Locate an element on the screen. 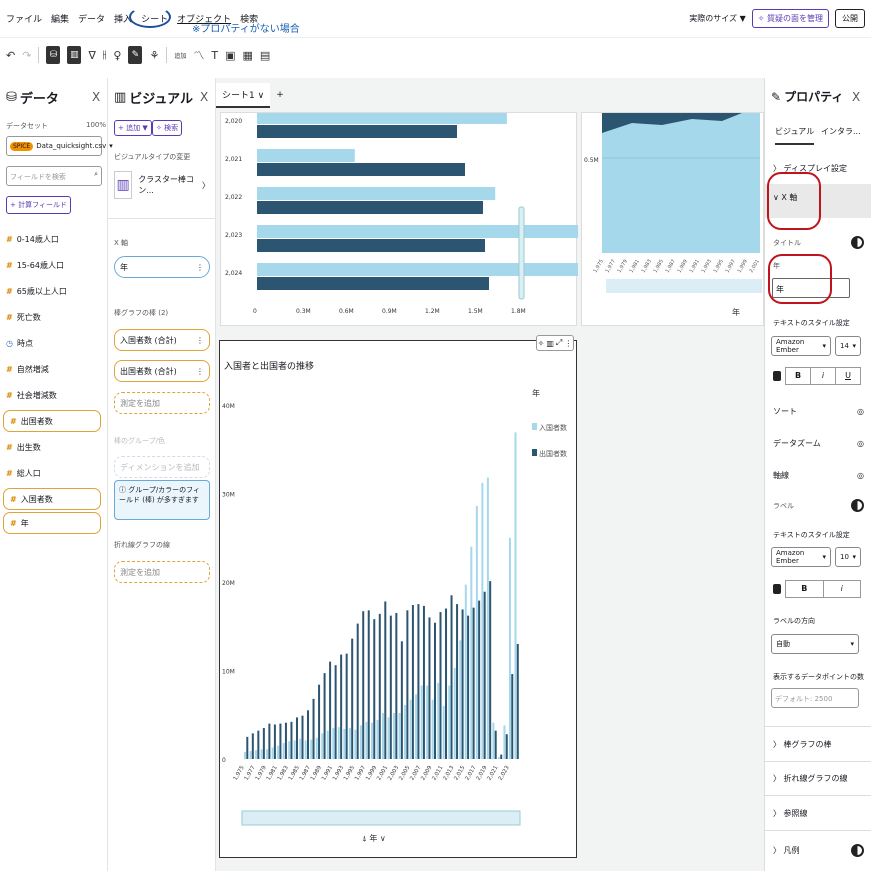  legend-toggle is located at coordinates (857, 850).